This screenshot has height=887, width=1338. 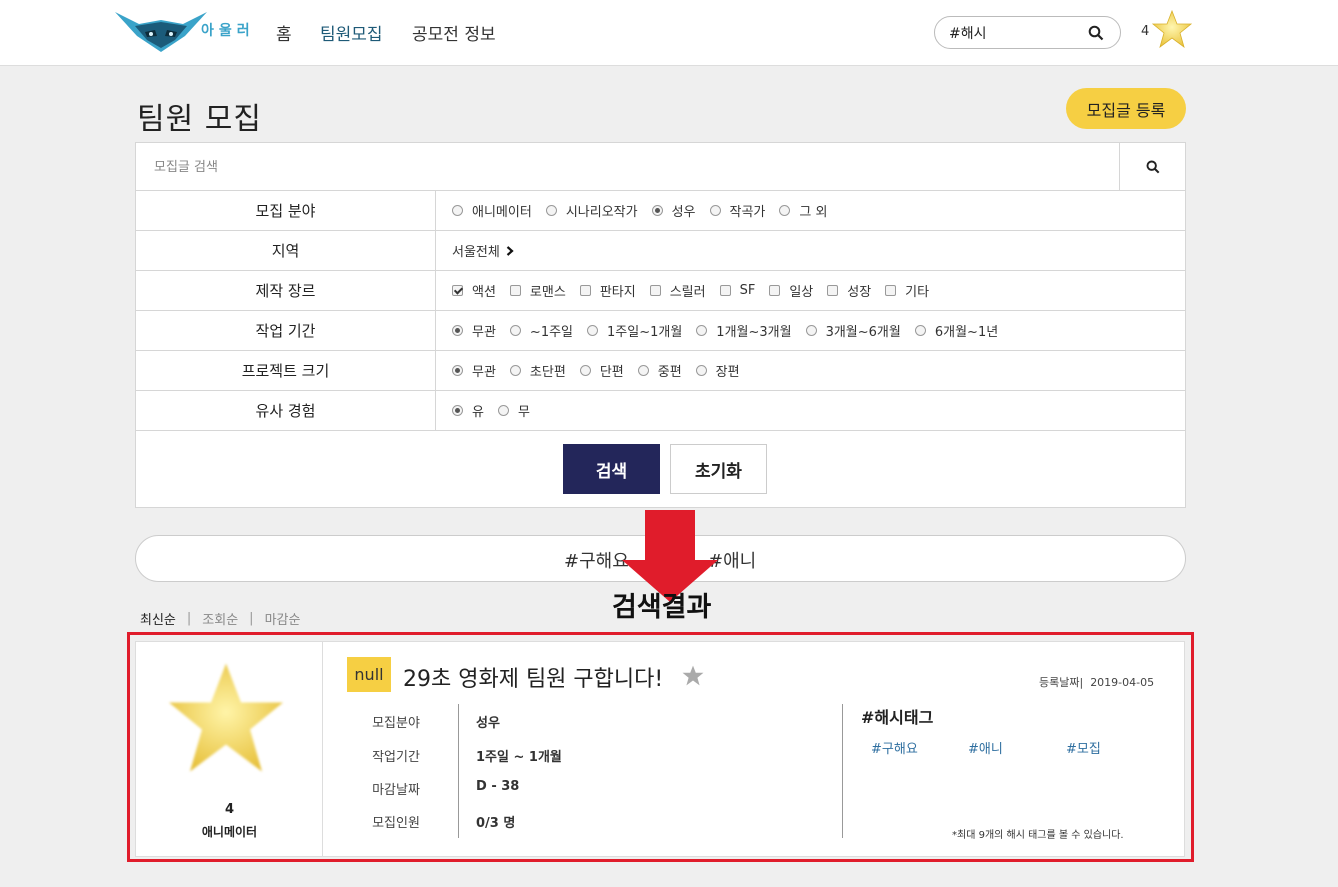 I want to click on top-navigation-bar: 아울러 홈 팀원모집 공모전 정보 4, so click(x=669, y=33).